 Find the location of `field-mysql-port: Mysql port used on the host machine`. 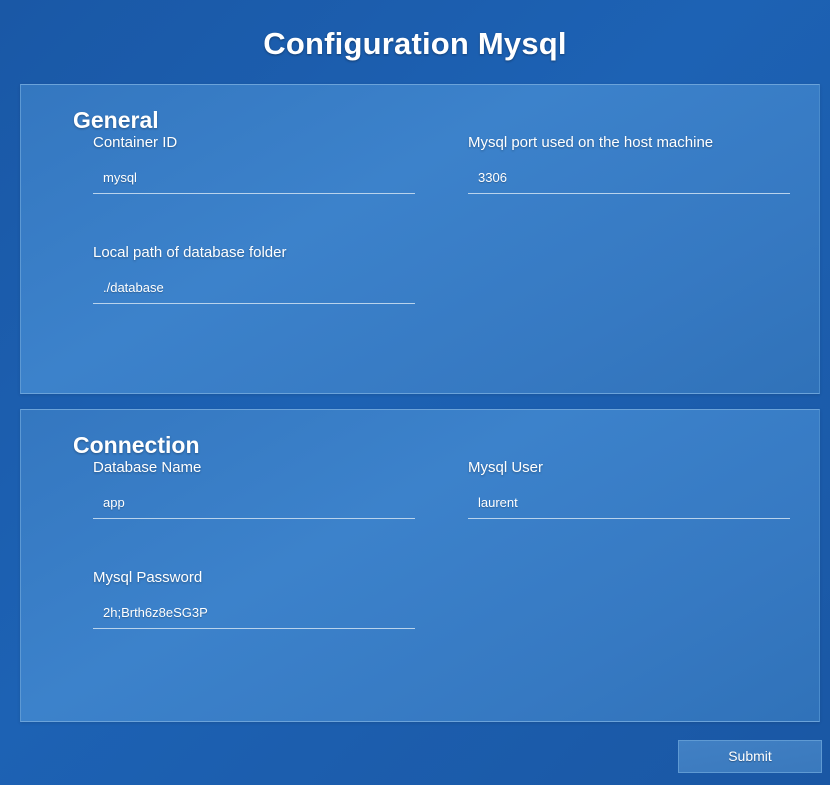

field-mysql-port: Mysql port used on the host machine is located at coordinates (629, 164).